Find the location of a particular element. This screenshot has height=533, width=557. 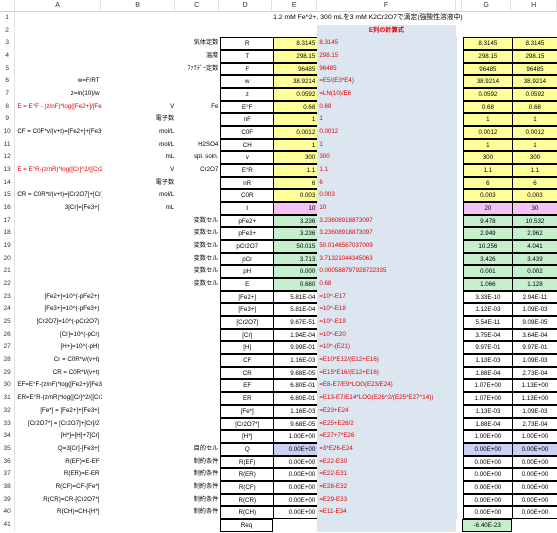

row-number: 23 is located at coordinates (8, 297).